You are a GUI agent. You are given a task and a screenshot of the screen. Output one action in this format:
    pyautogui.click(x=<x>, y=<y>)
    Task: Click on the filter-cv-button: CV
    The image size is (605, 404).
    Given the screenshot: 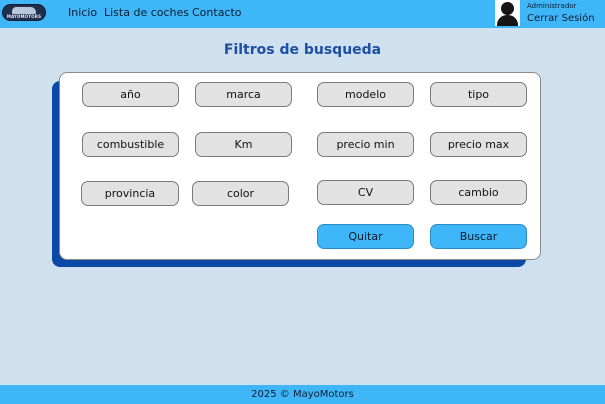 What is the action you would take?
    pyautogui.click(x=365, y=192)
    